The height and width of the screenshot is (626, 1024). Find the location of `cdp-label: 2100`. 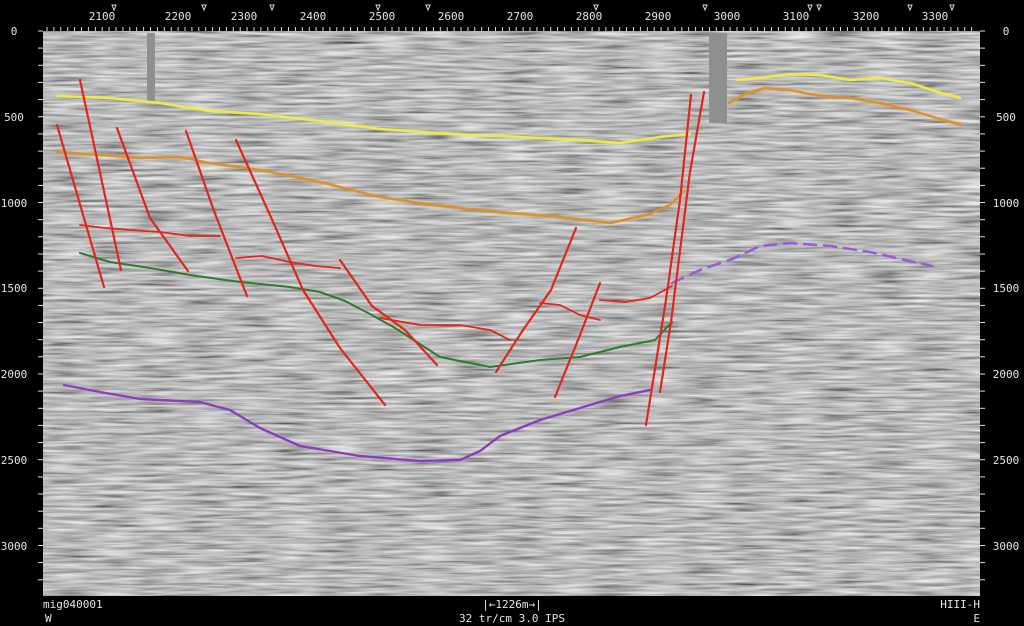

cdp-label: 2100 is located at coordinates (102, 16).